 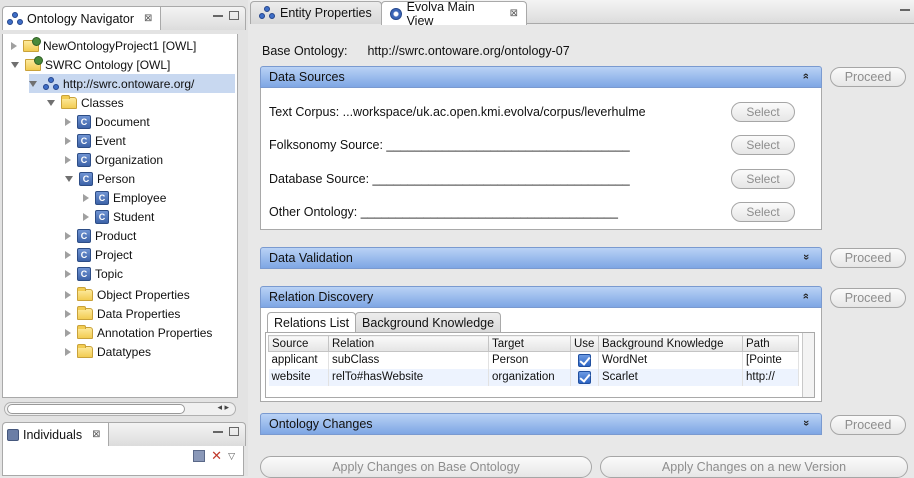 What do you see at coordinates (868, 298) in the screenshot?
I see `proceed-button-relation-discovery: Proceed` at bounding box center [868, 298].